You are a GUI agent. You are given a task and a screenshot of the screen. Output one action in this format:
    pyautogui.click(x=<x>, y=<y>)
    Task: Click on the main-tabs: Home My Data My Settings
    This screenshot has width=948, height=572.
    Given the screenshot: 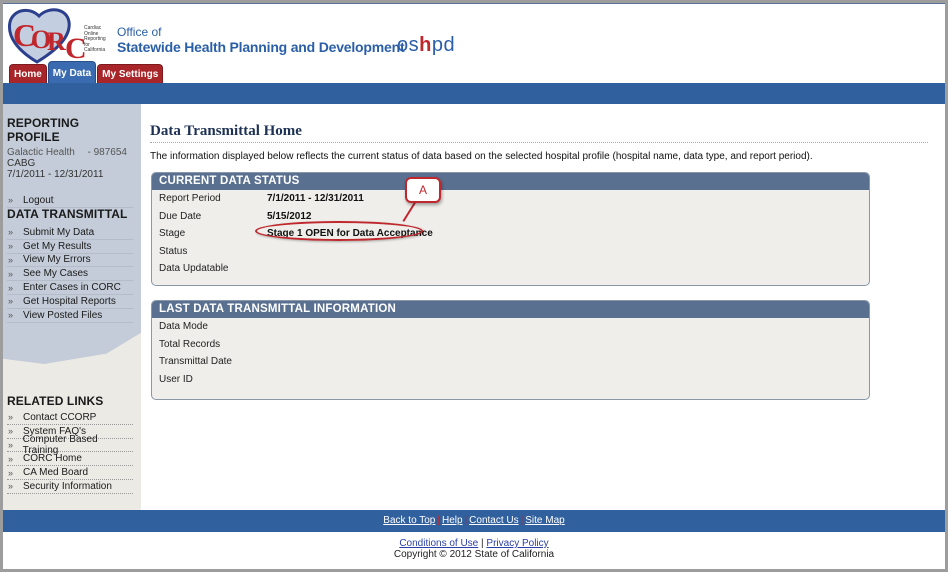 What is the action you would take?
    pyautogui.click(x=86, y=72)
    